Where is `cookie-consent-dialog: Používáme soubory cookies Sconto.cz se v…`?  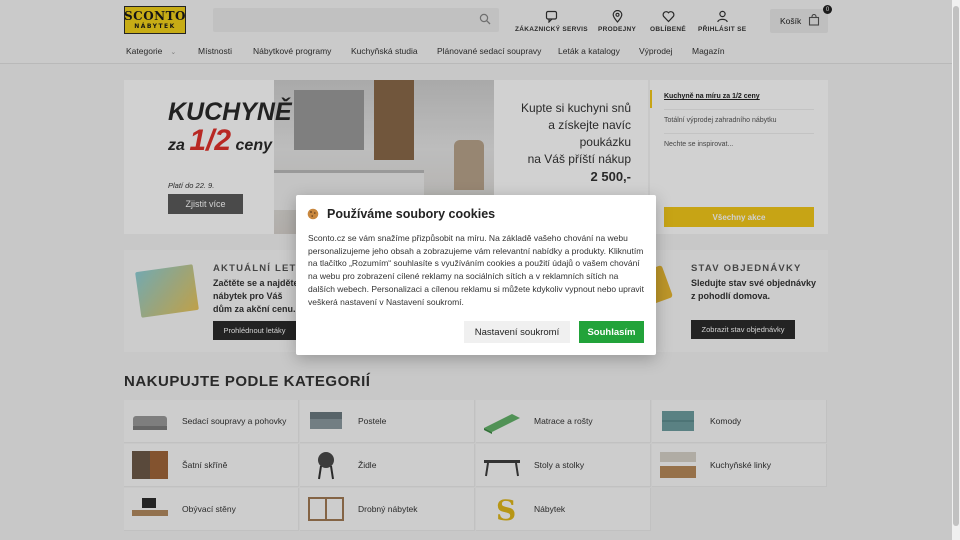 cookie-consent-dialog: Používáme soubory cookies Sconto.cz se v… is located at coordinates (476, 275).